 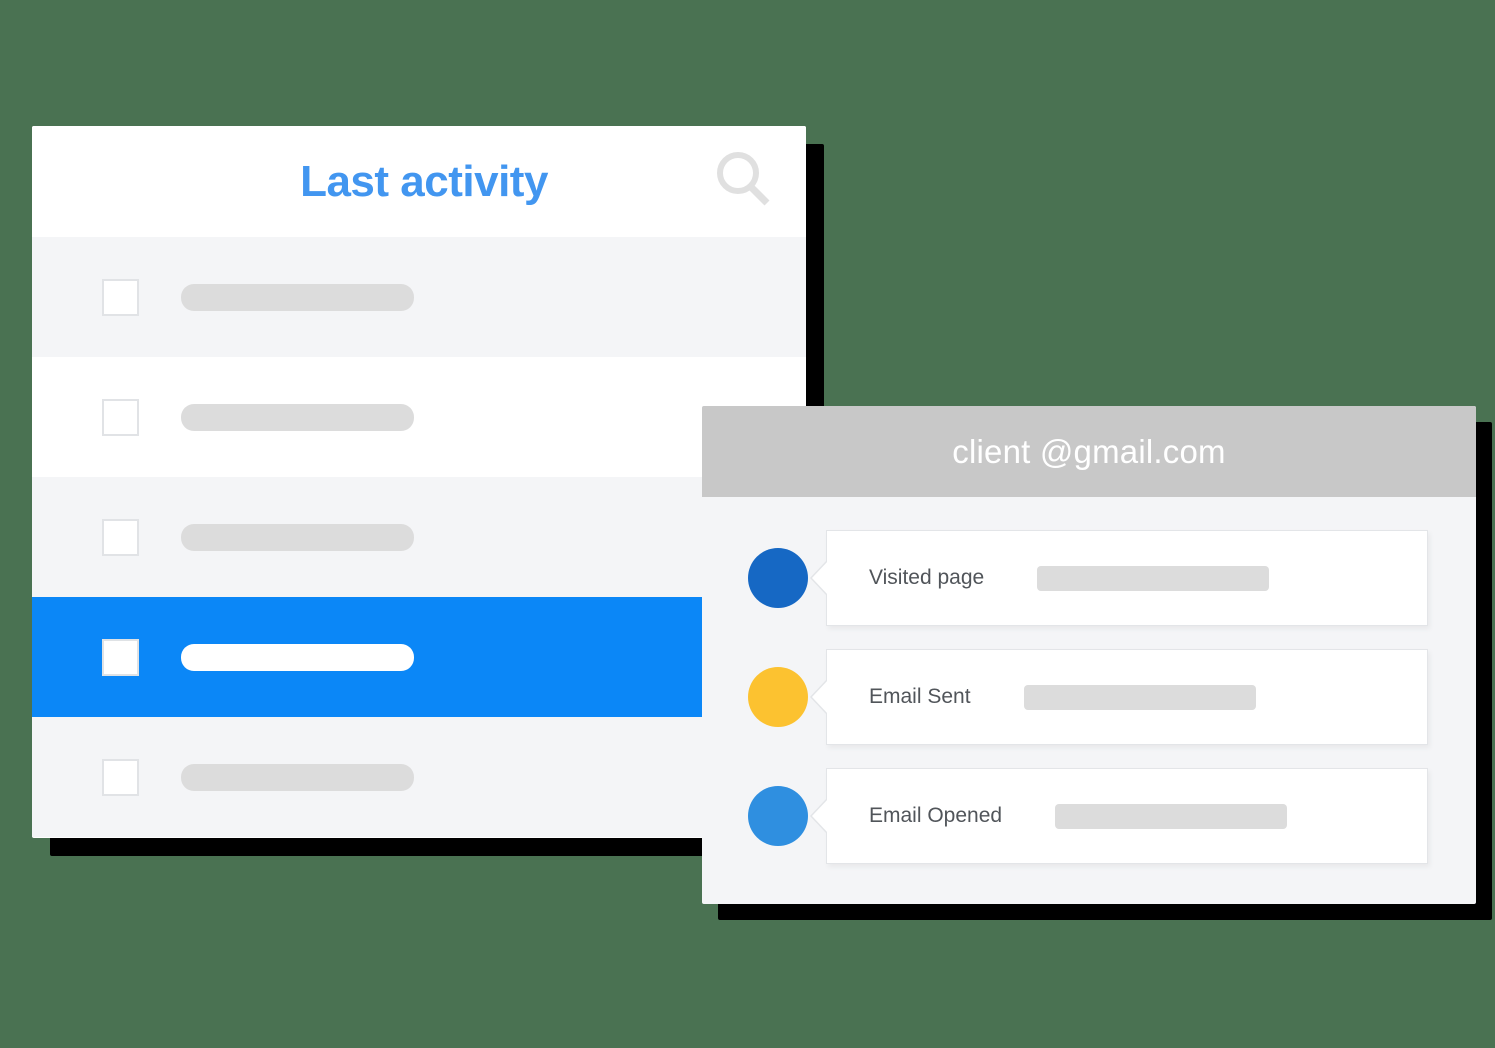 I want to click on client-email-title: client @gmail.com, so click(x=1089, y=451).